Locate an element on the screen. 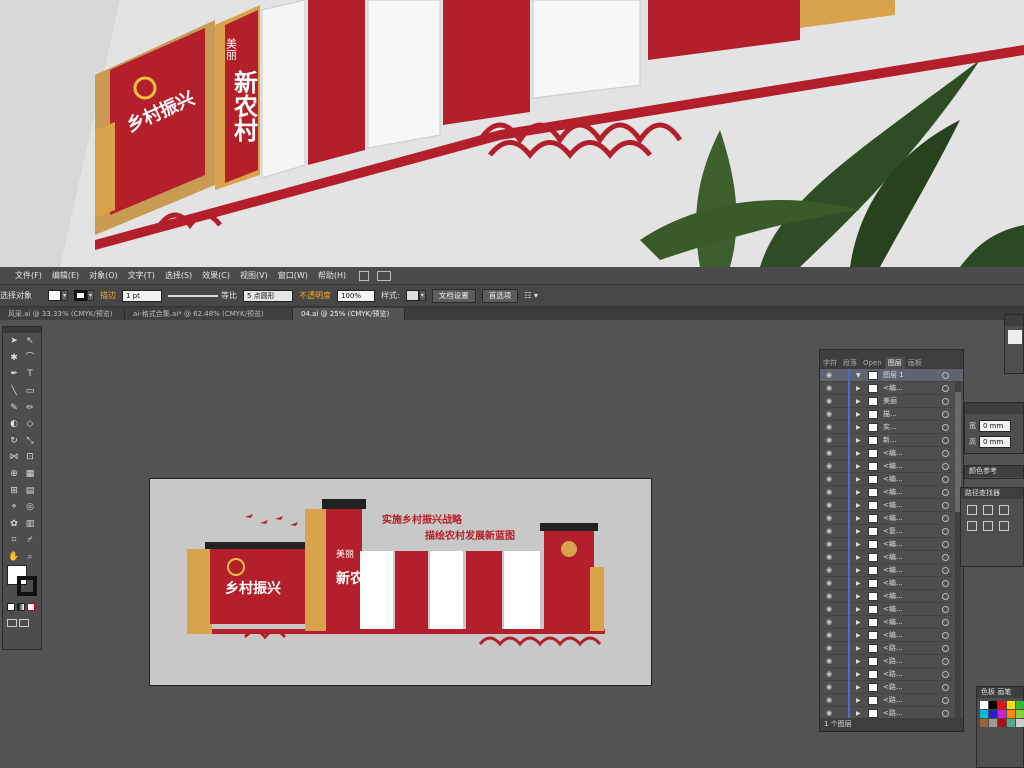 Image resolution: width=1024 pixels, height=768 pixels. style-swatch: ▾ is located at coordinates (415, 295).